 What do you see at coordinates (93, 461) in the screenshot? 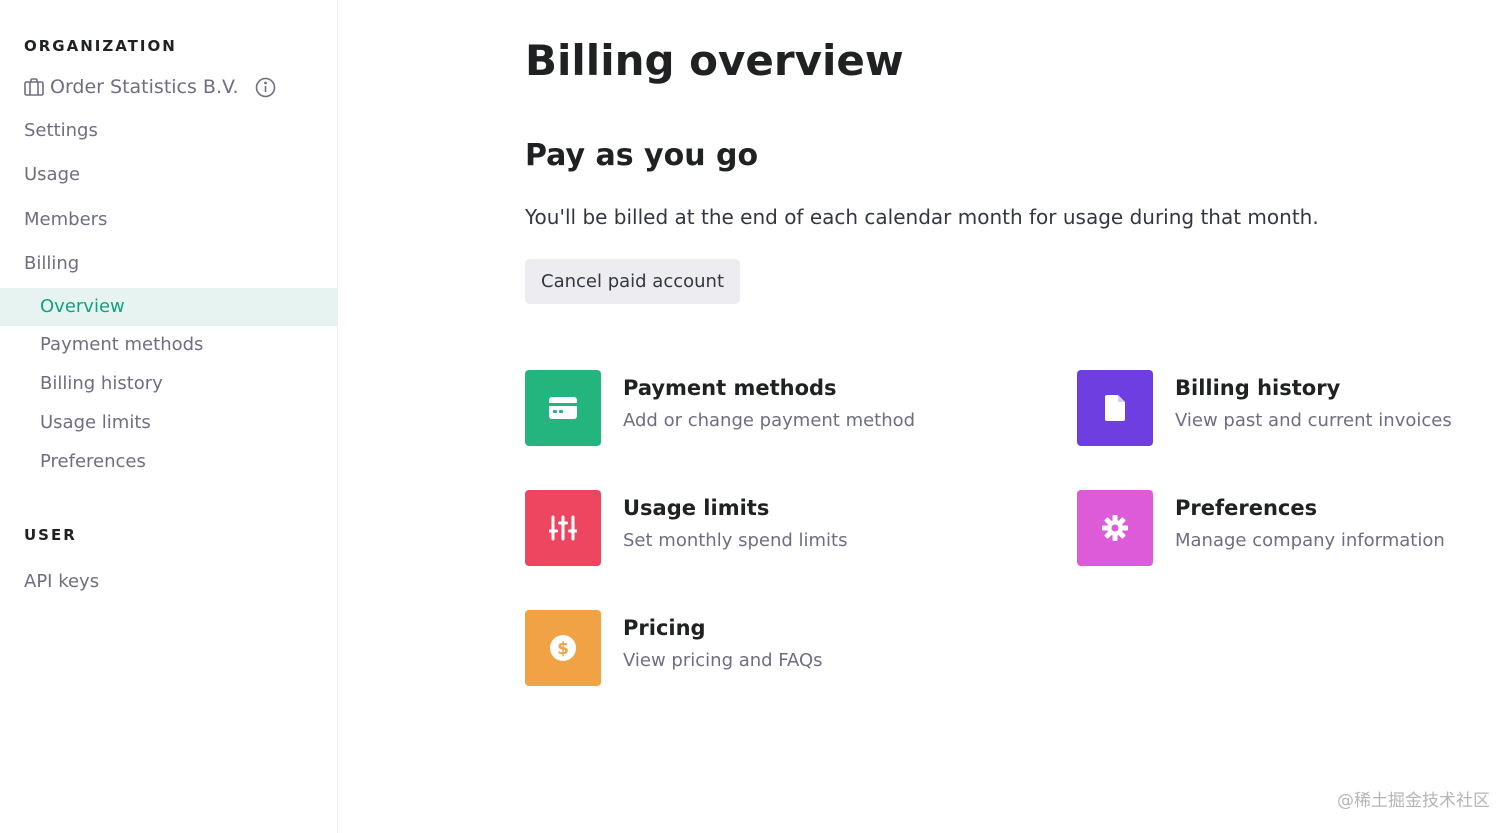
I see `sidebar-subitem-preferences: Preferences` at bounding box center [93, 461].